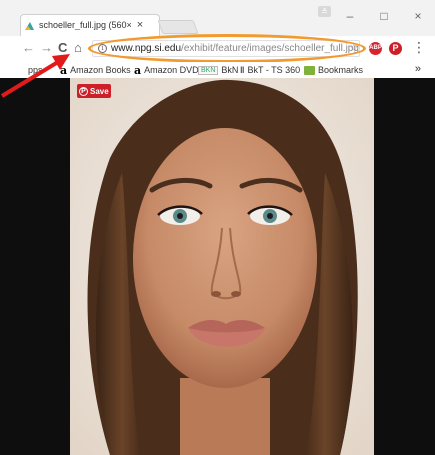 This screenshot has height=455, width=435. Describe the element at coordinates (324, 11) in the screenshot. I see `profile-icon: ≛` at that location.